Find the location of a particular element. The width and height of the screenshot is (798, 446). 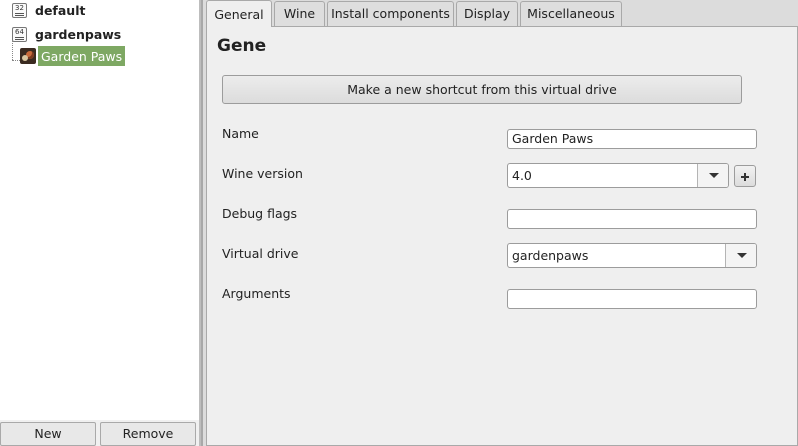

arch-32-icon: 32 is located at coordinates (19, 10).